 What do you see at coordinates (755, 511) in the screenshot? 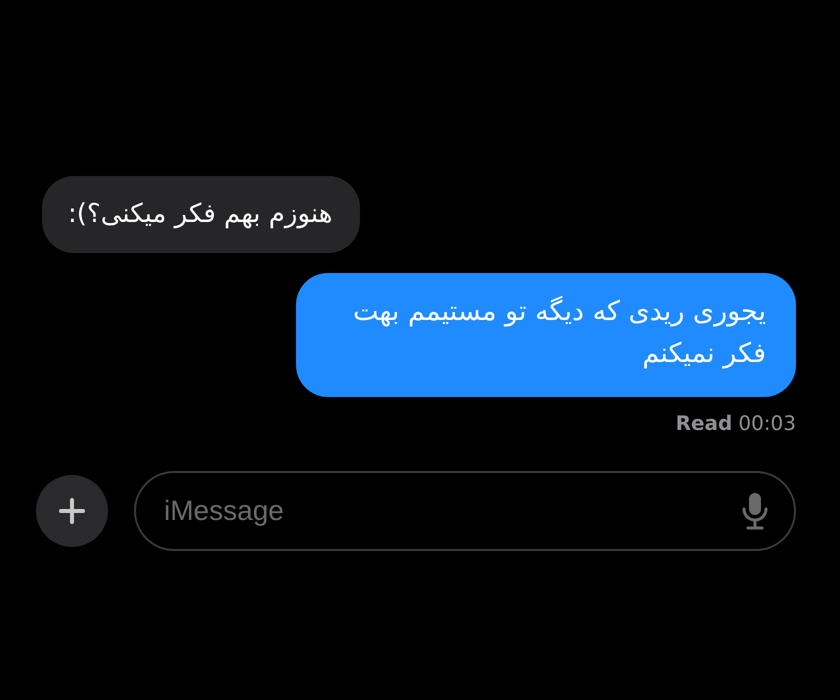
I see `microphone-icon` at bounding box center [755, 511].